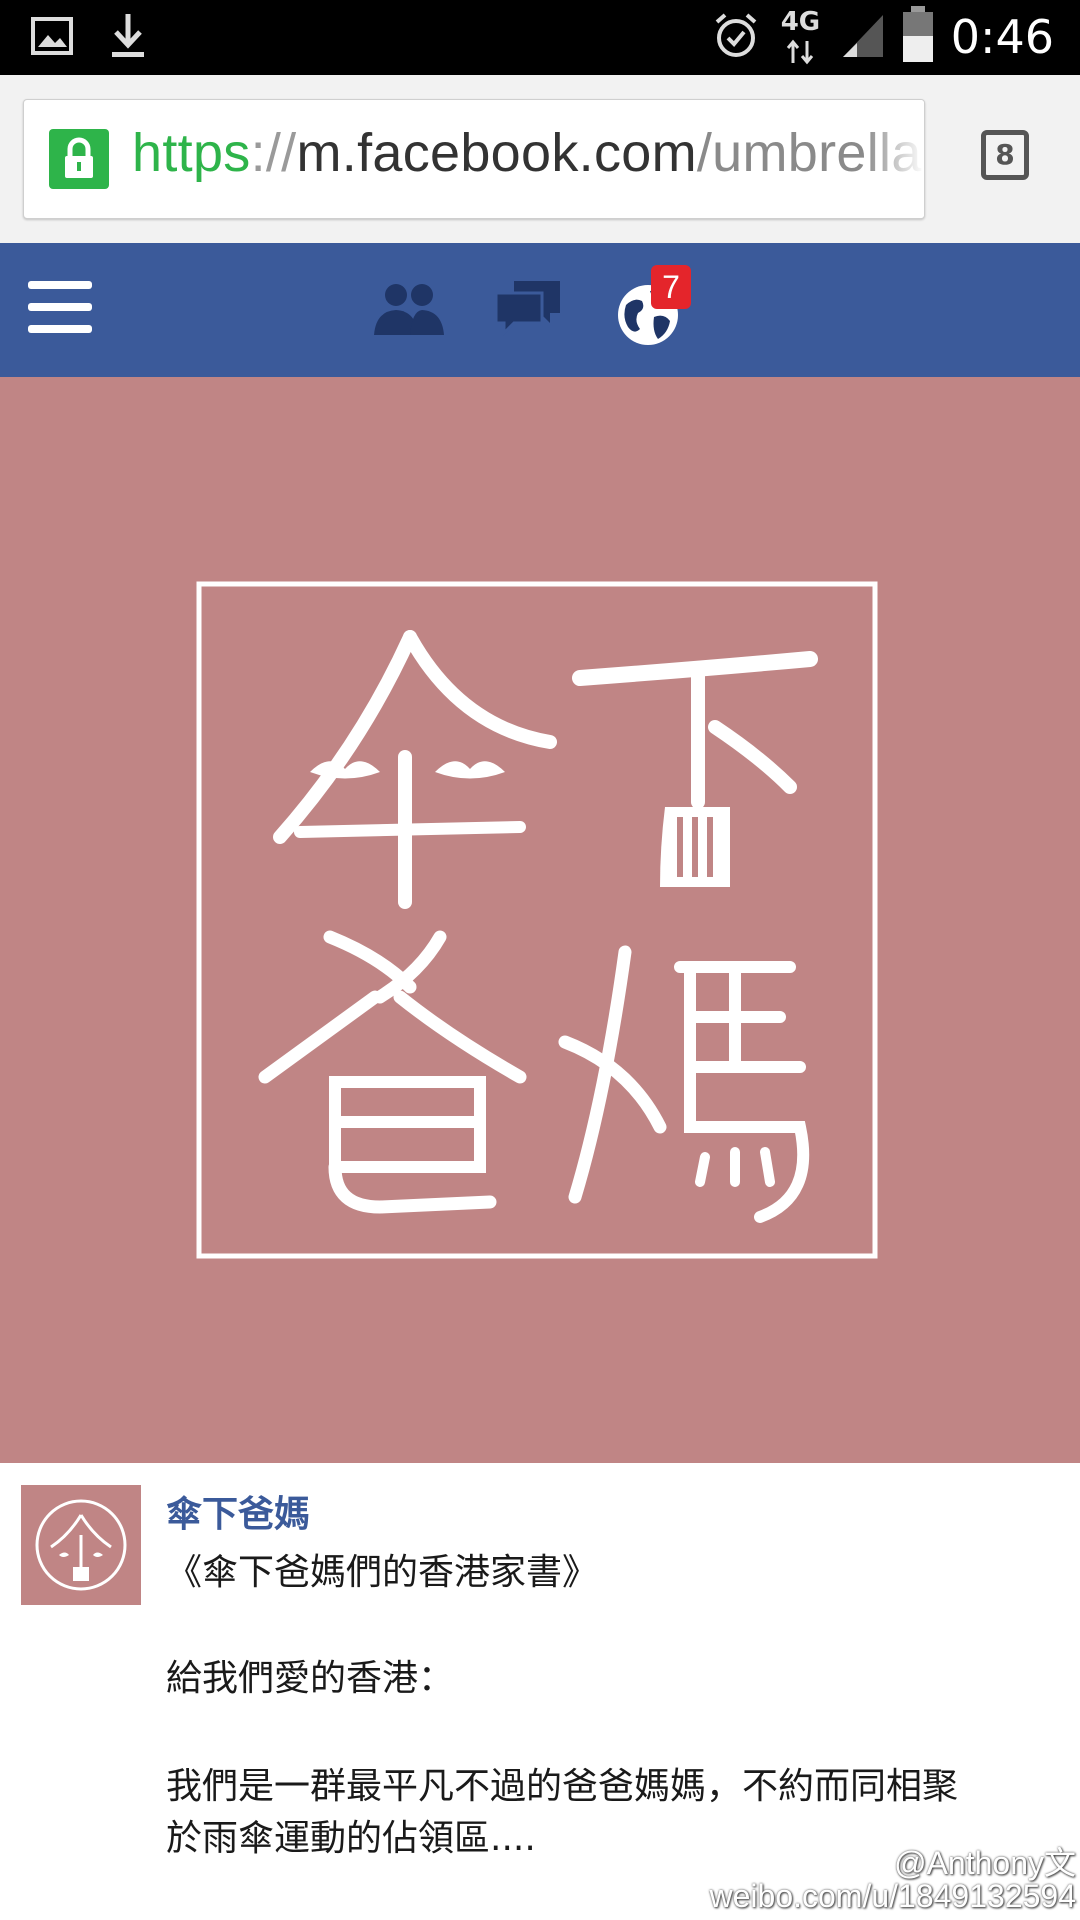  Describe the element at coordinates (540, 37) in the screenshot. I see `status-bar: 4G 0:46` at that location.